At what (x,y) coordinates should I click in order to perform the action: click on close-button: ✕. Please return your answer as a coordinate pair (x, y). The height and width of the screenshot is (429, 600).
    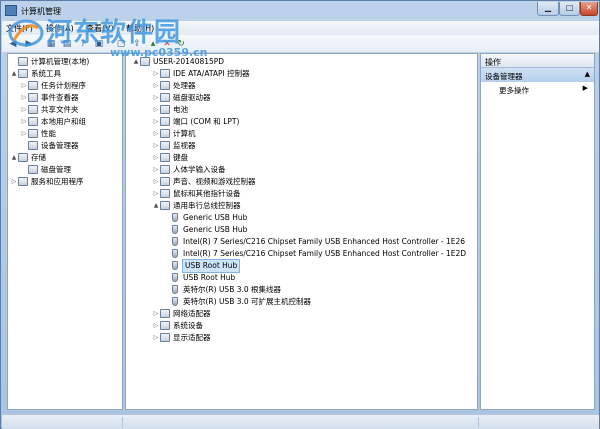
    Looking at the image, I should click on (589, 9).